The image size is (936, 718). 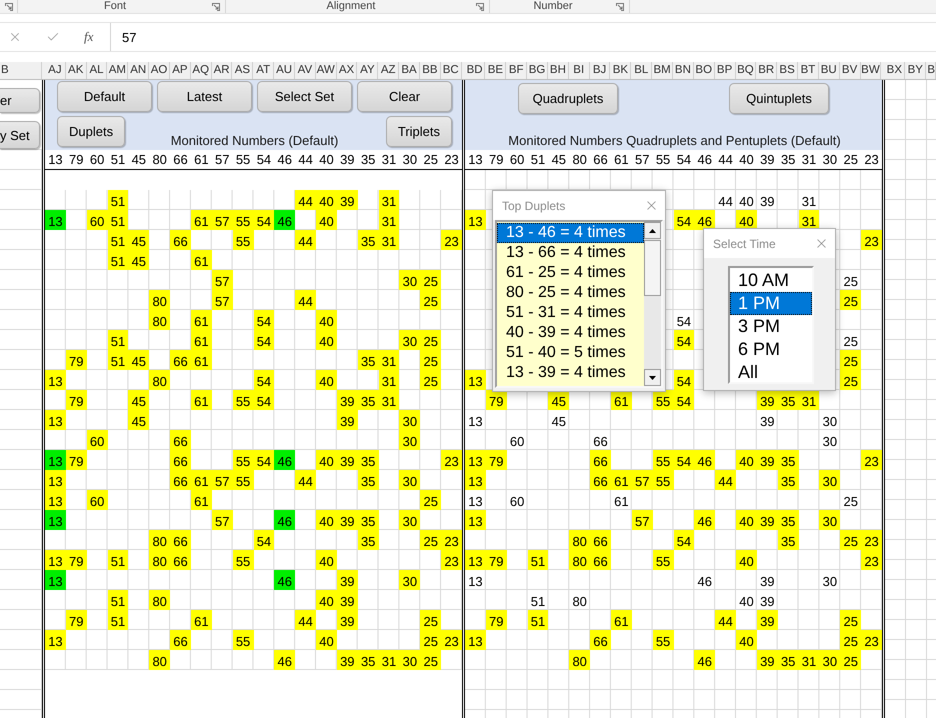 What do you see at coordinates (419, 131) in the screenshot?
I see `action-button: Triplets` at bounding box center [419, 131].